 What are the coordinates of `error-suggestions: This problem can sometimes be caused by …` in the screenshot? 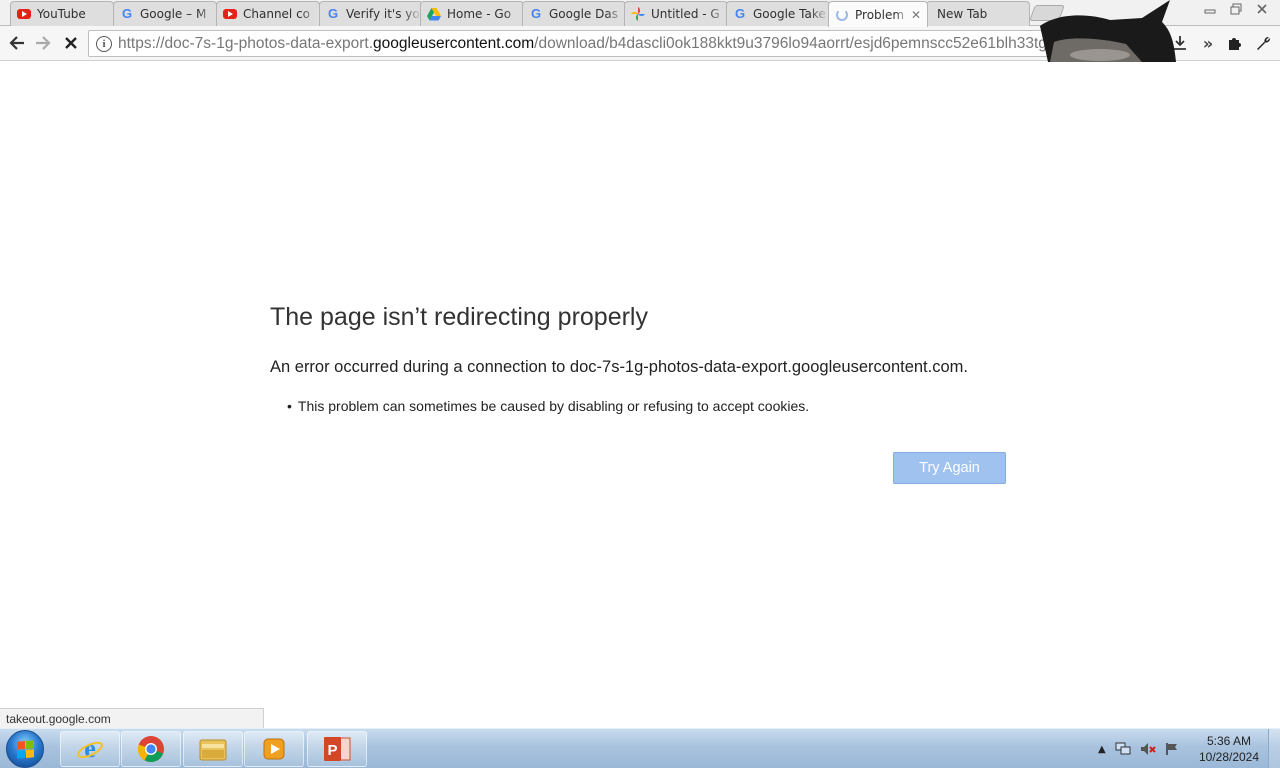 It's located at (548, 406).